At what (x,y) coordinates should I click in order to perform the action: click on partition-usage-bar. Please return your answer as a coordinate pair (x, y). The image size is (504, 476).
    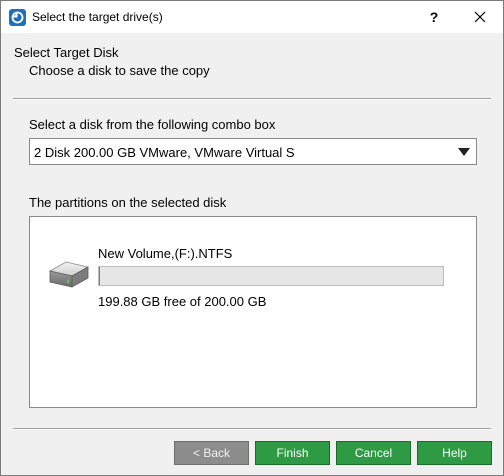
    Looking at the image, I should click on (271, 276).